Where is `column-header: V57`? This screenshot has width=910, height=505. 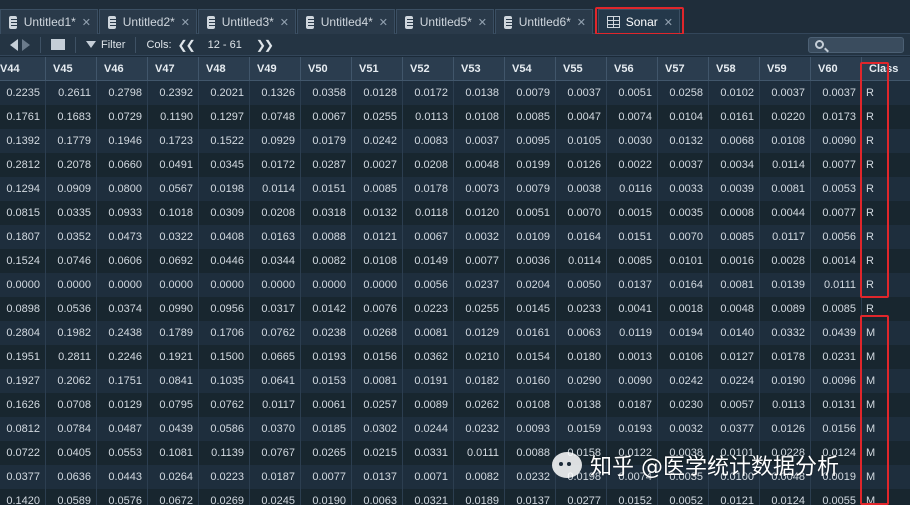
column-header: V57 is located at coordinates (683, 68).